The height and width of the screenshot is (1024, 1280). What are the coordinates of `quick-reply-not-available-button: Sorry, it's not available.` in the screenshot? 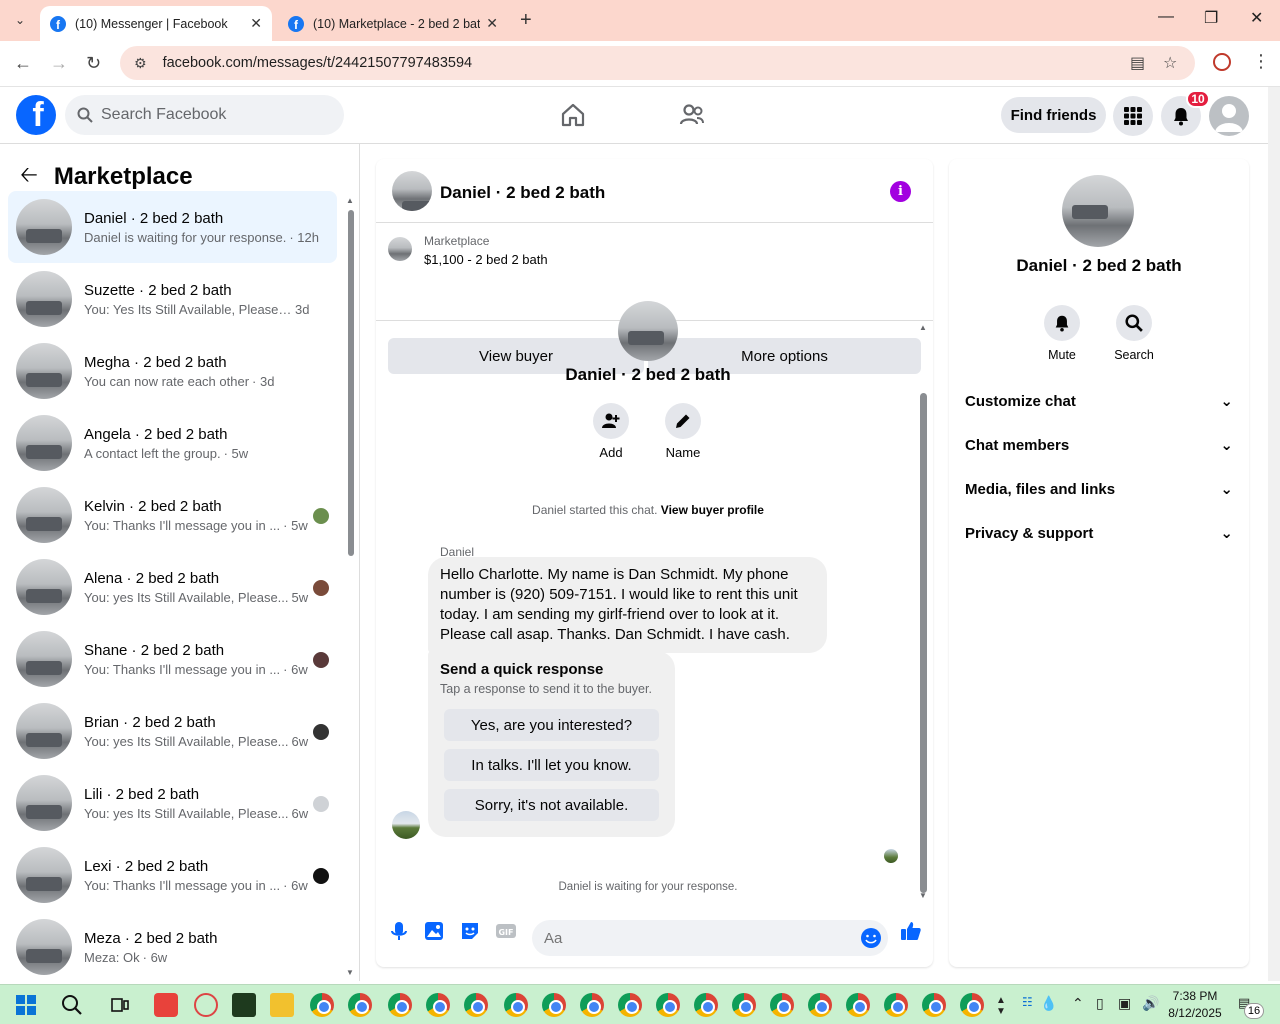 It's located at (551, 805).